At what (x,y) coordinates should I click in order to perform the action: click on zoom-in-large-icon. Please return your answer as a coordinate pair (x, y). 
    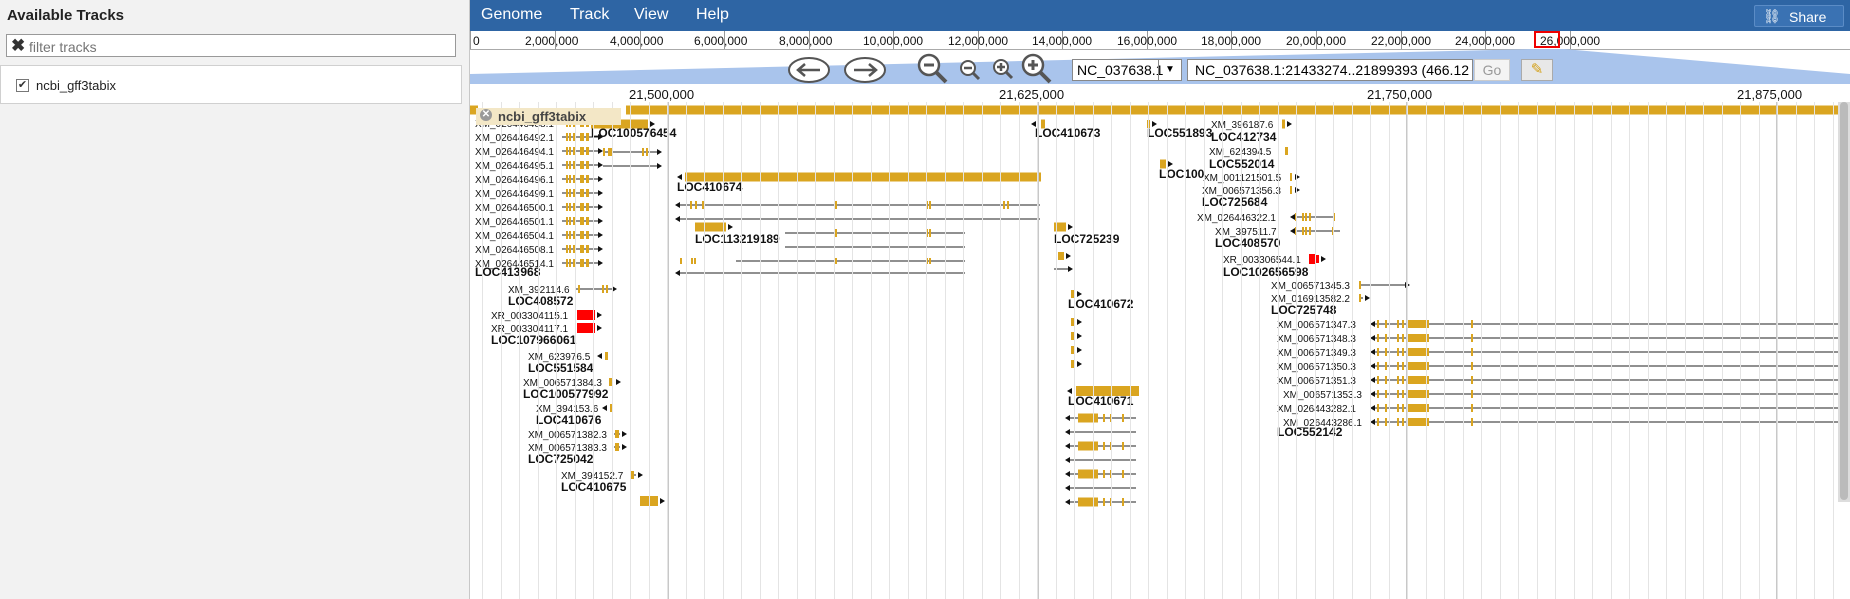
    Looking at the image, I should click on (1037, 69).